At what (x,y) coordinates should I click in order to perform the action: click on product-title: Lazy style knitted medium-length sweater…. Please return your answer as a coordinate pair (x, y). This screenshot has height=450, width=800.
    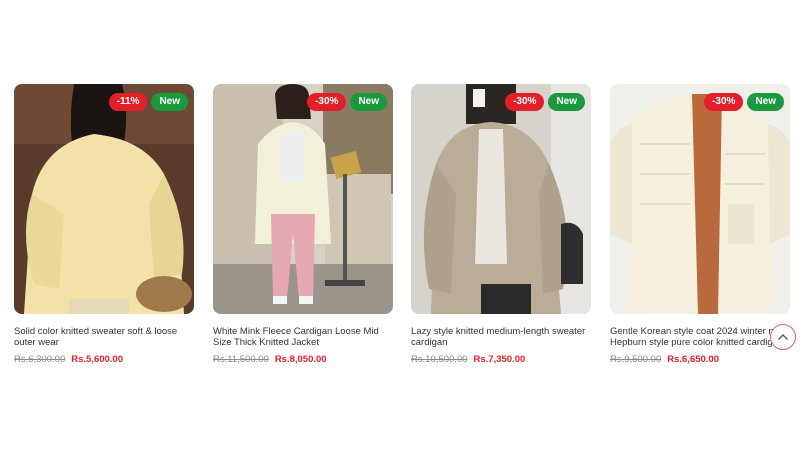
    Looking at the image, I should click on (501, 337).